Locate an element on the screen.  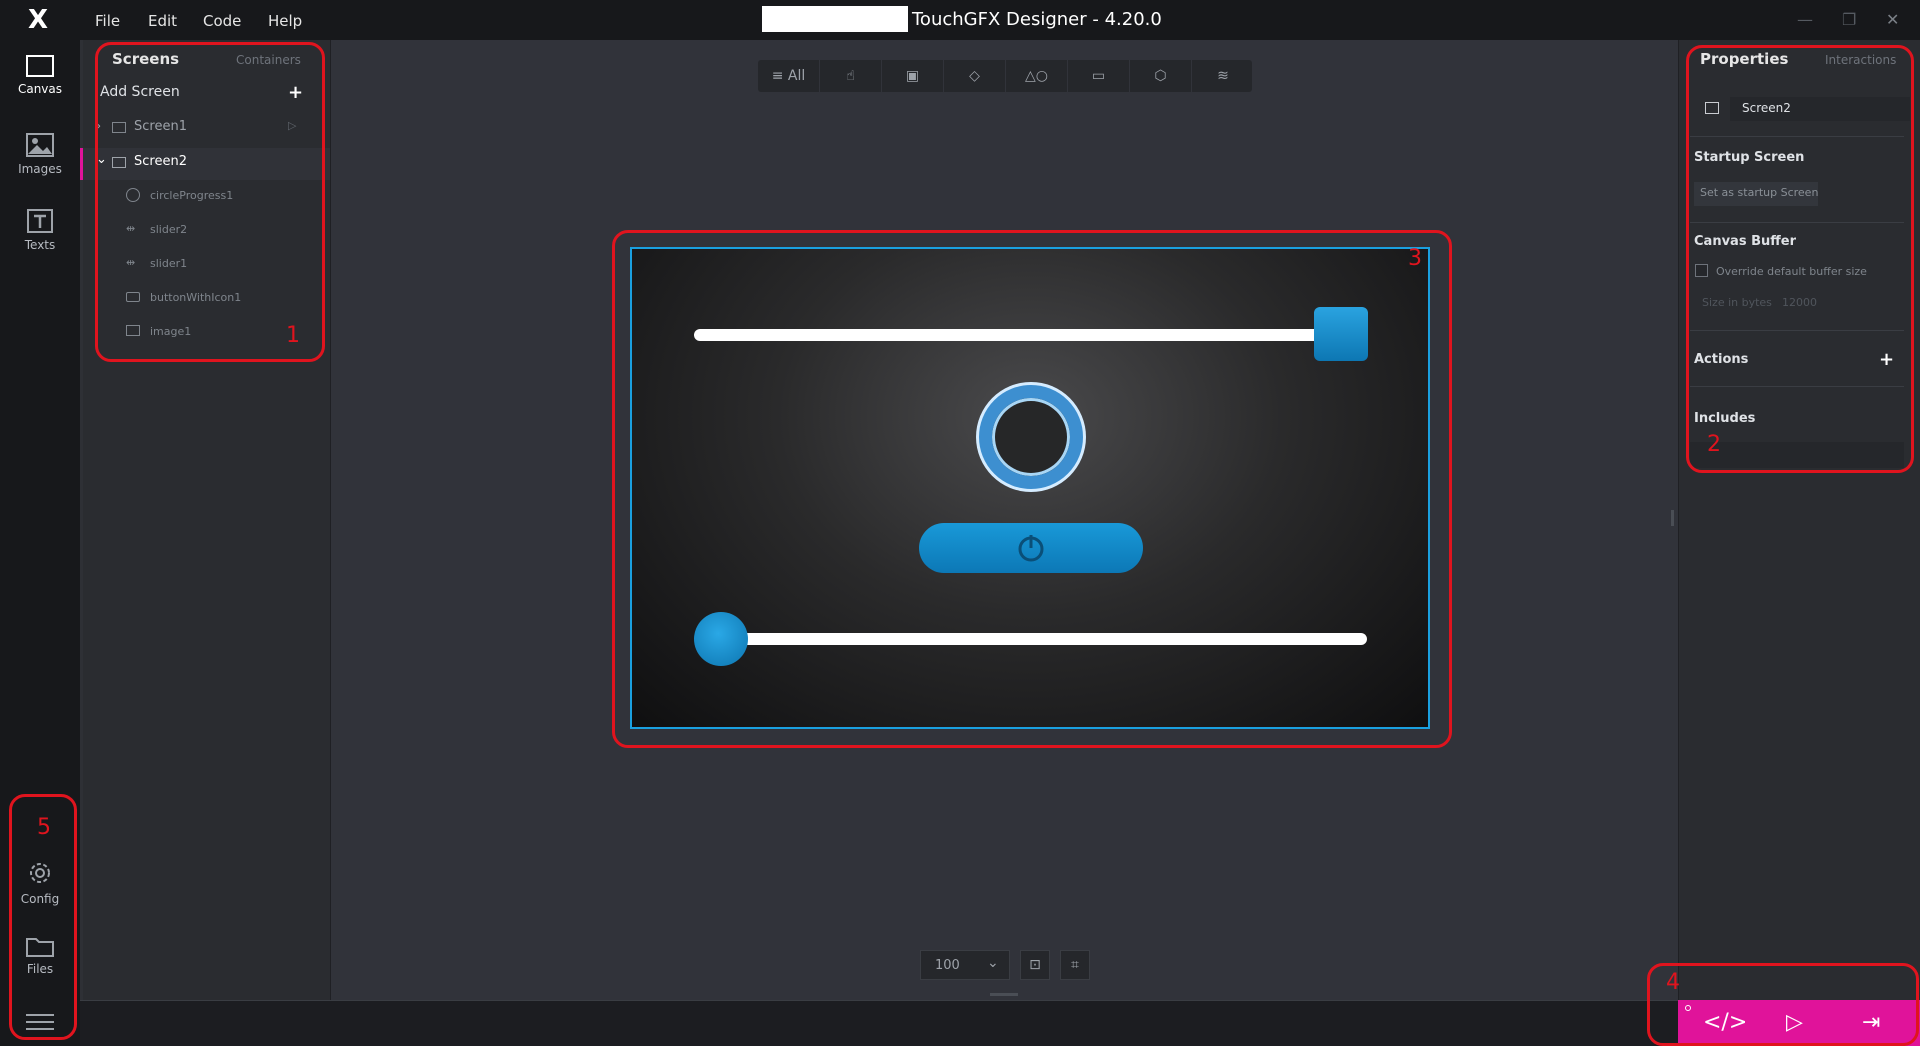
filter-all-label: All is located at coordinates (796, 76).